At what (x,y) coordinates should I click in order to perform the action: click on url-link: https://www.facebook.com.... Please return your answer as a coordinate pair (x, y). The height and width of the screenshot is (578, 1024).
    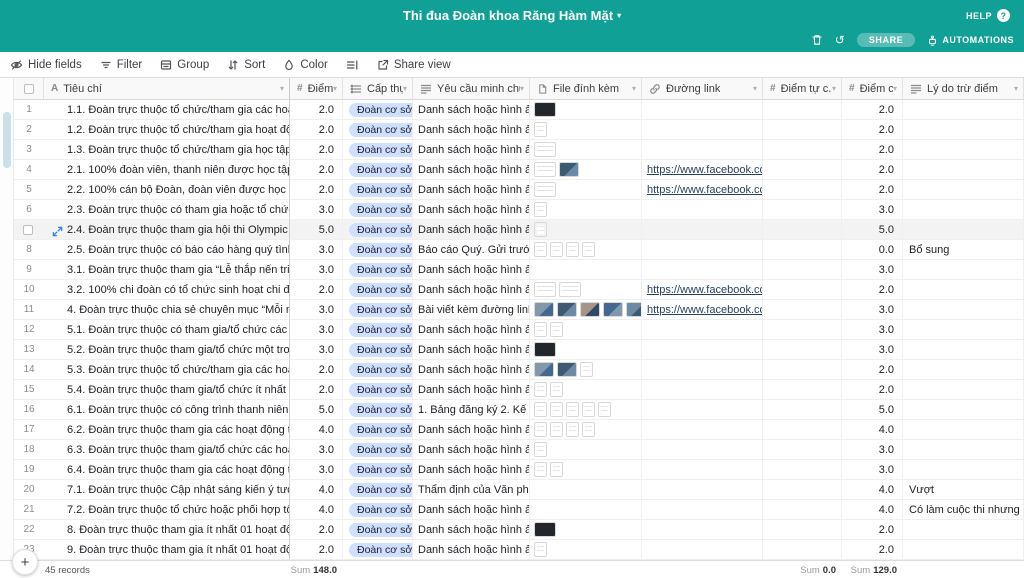
    Looking at the image, I should click on (704, 190).